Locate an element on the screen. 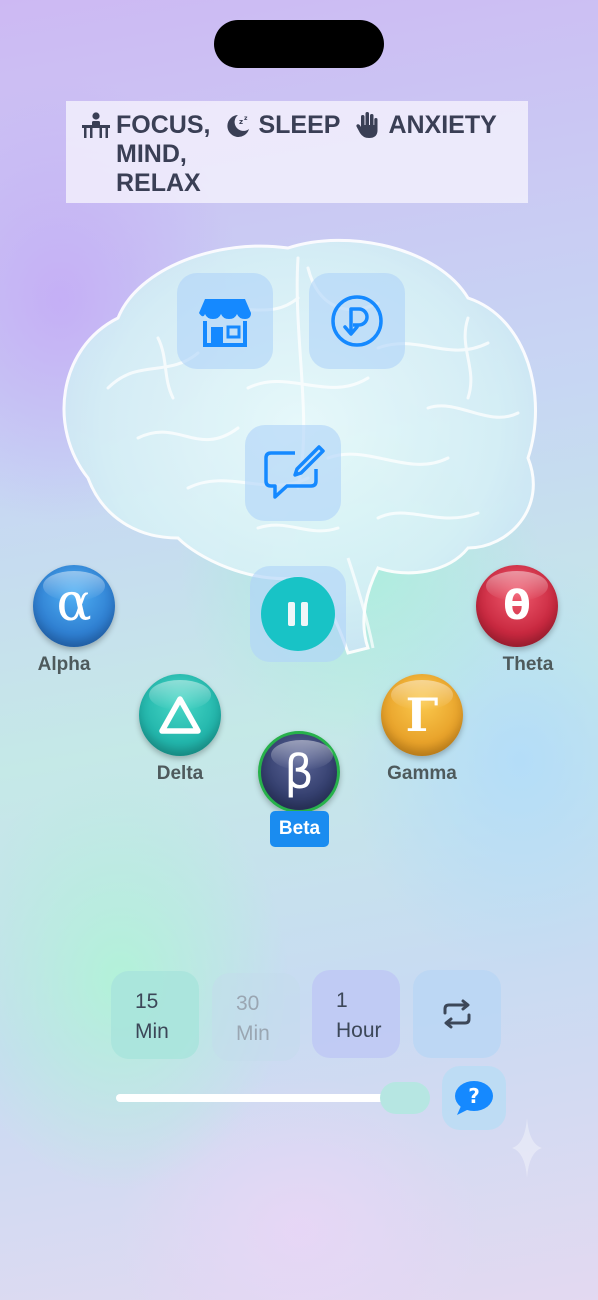  feedback-edit-icon is located at coordinates (294, 472).